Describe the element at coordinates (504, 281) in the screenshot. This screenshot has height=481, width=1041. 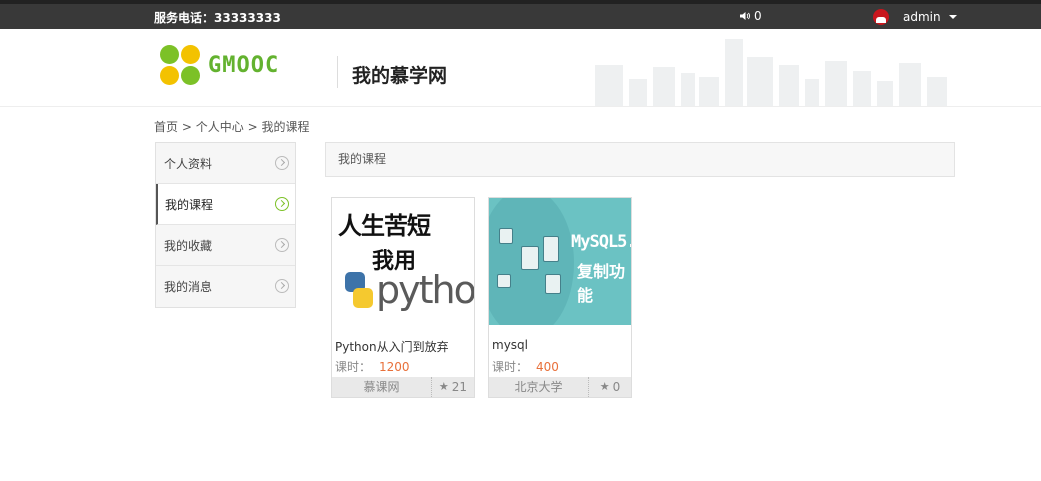
I see `server-icon` at that location.